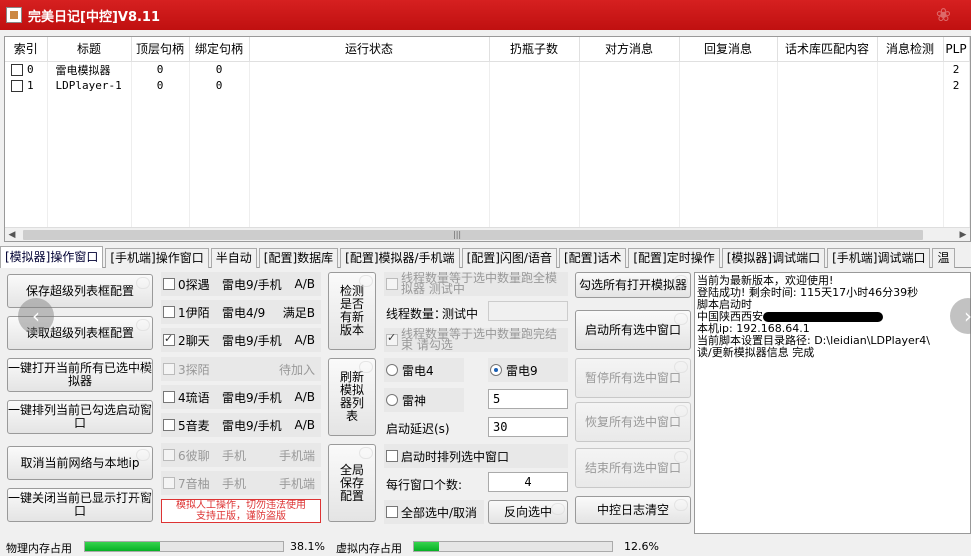  I want to click on status-bar: 物理内存占用 38.1% 虚拟内存占用 12.6%, so click(485, 546).